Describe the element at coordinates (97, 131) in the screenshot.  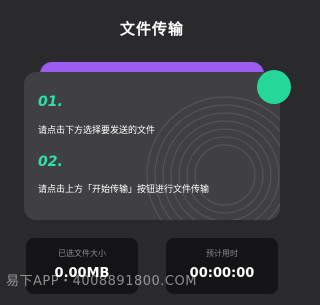
I see `step-1-text: 请点击下方选择要发送的文件` at that location.